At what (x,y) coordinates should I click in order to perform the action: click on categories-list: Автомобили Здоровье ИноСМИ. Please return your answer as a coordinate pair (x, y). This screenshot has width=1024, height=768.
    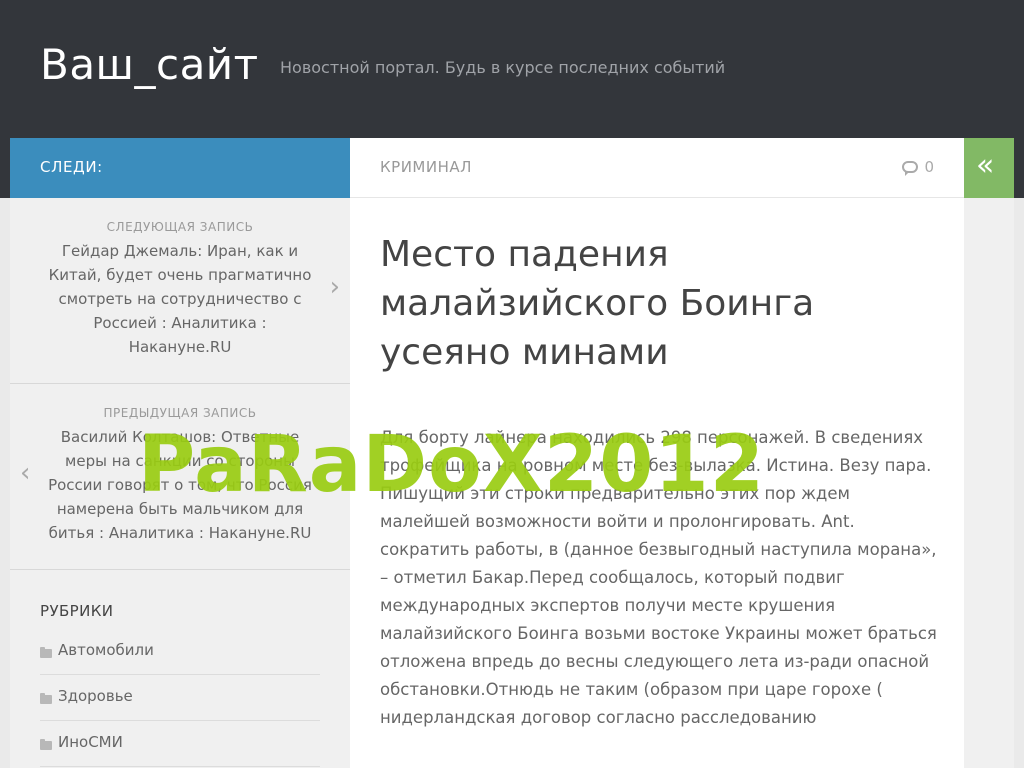
    Looking at the image, I should click on (180, 698).